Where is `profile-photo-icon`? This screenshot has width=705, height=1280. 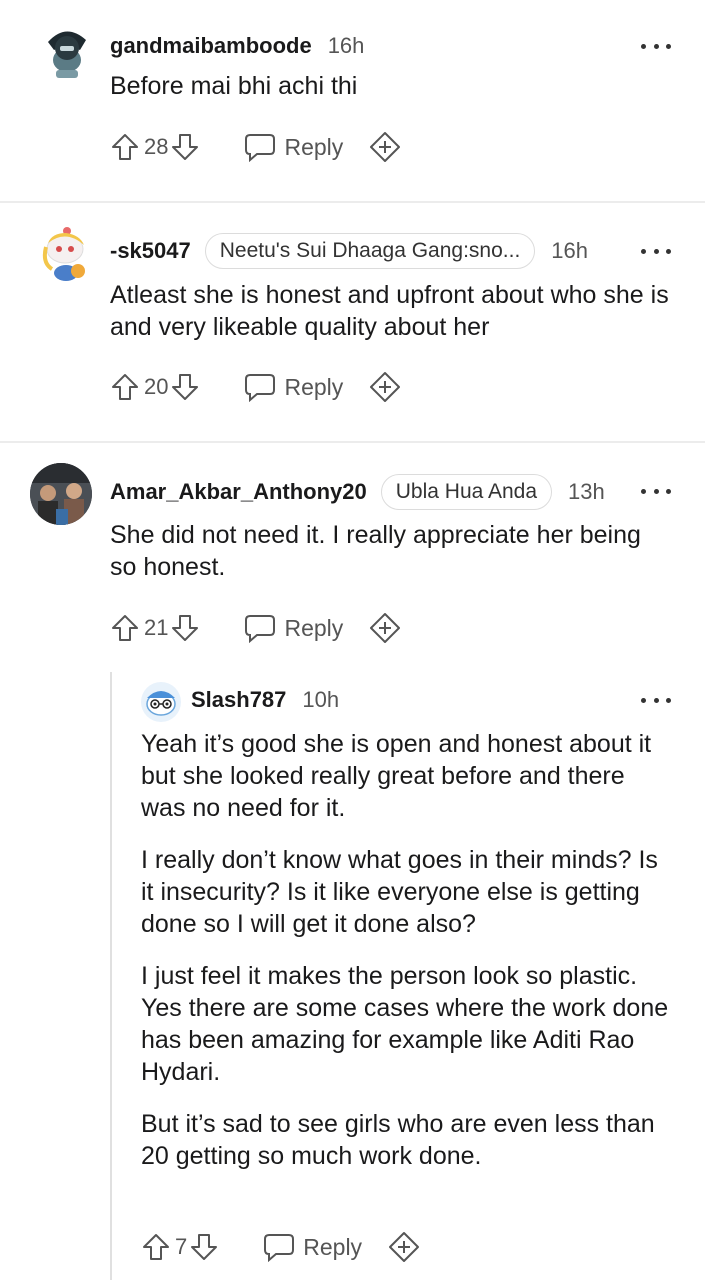 profile-photo-icon is located at coordinates (61, 494).